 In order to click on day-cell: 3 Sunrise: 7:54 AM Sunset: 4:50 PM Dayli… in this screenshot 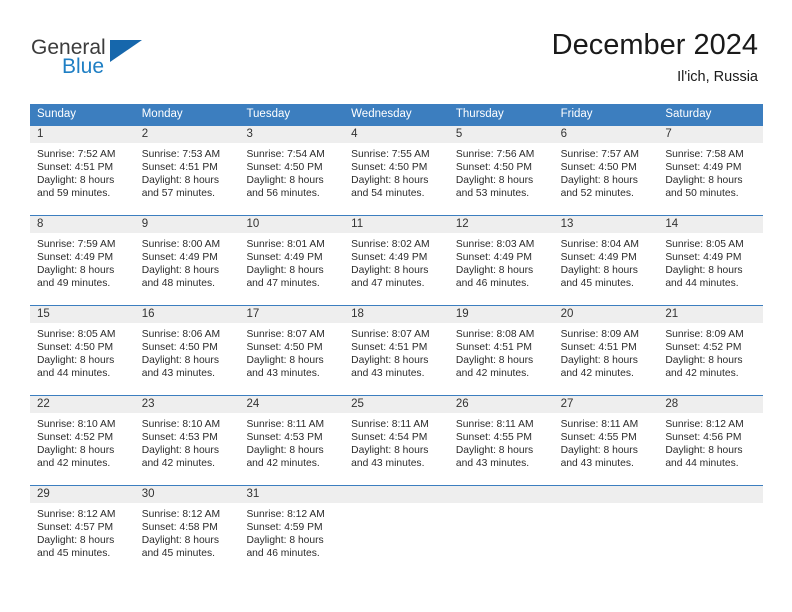, I will do `click(292, 170)`.